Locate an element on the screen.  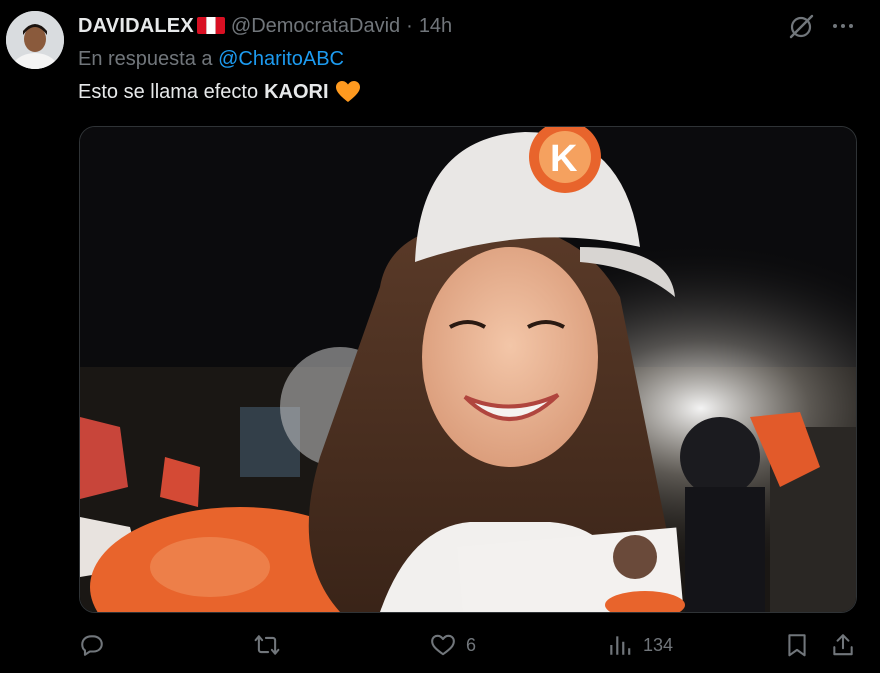
views-button: 134 is located at coordinates (640, 645).